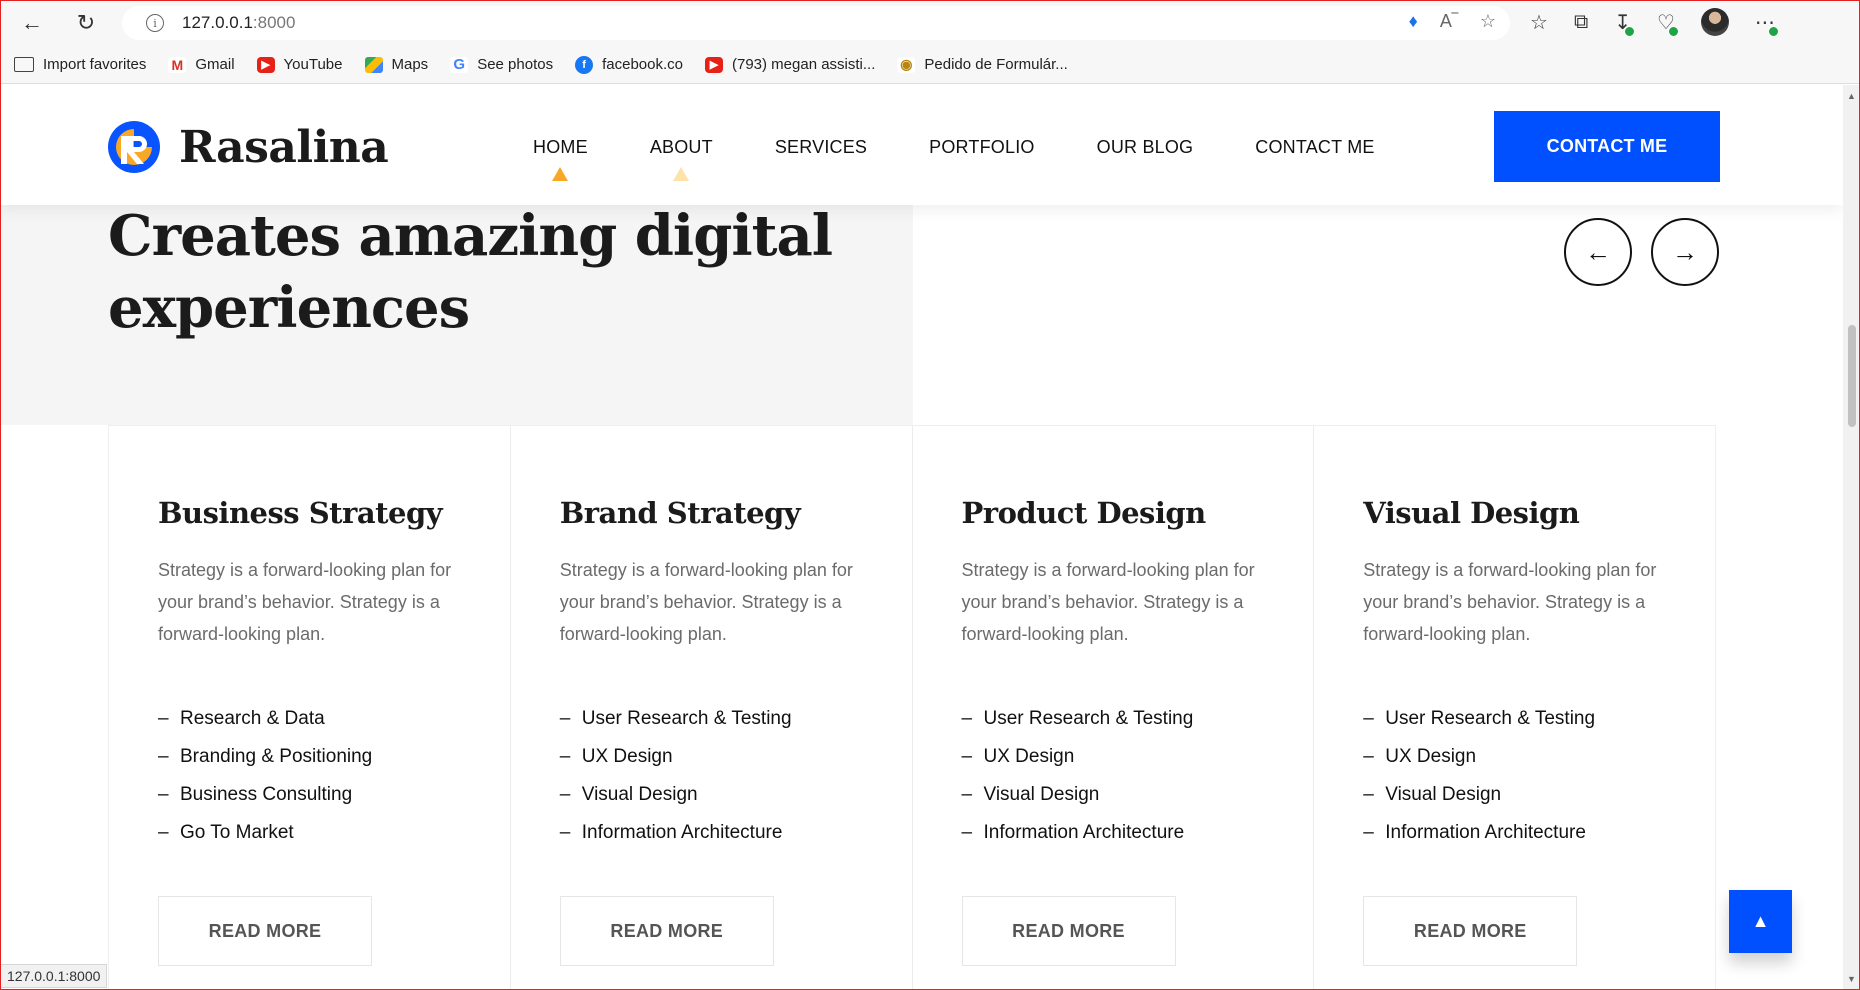 The width and height of the screenshot is (1860, 990). I want to click on read-aloud-icon: A‾, so click(1449, 21).